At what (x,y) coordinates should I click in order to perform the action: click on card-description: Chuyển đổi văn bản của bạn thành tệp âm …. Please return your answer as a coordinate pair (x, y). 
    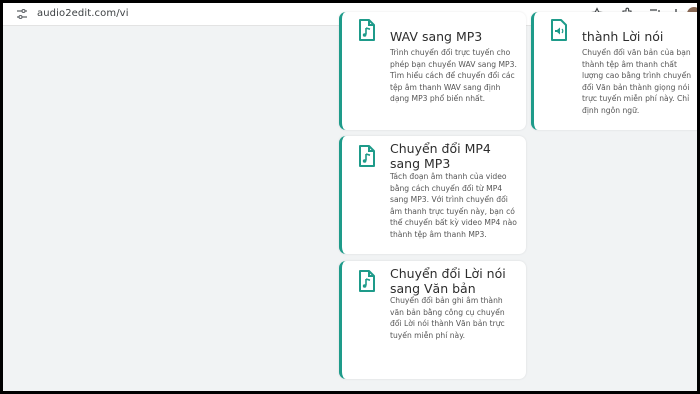
    Looking at the image, I should click on (637, 81).